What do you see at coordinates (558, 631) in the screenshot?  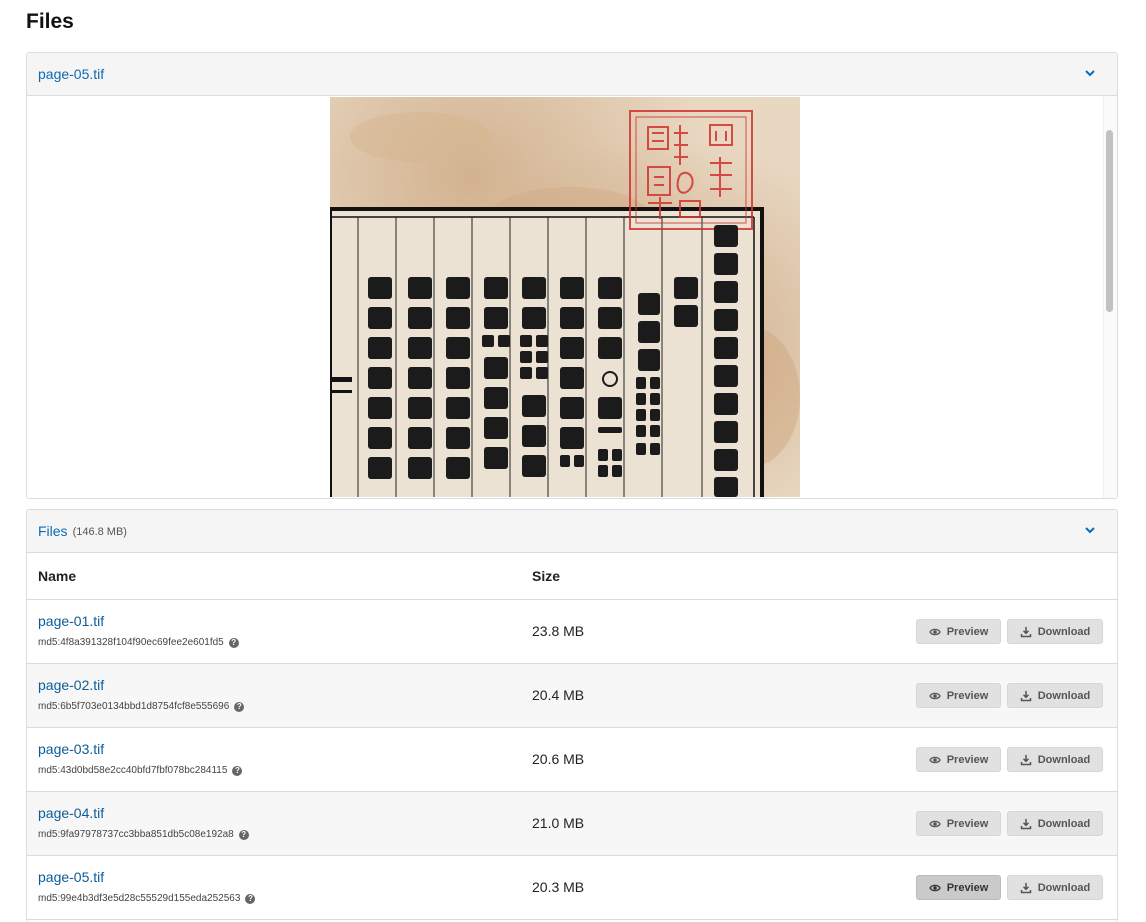 I see `file-size: 23.8 MB` at bounding box center [558, 631].